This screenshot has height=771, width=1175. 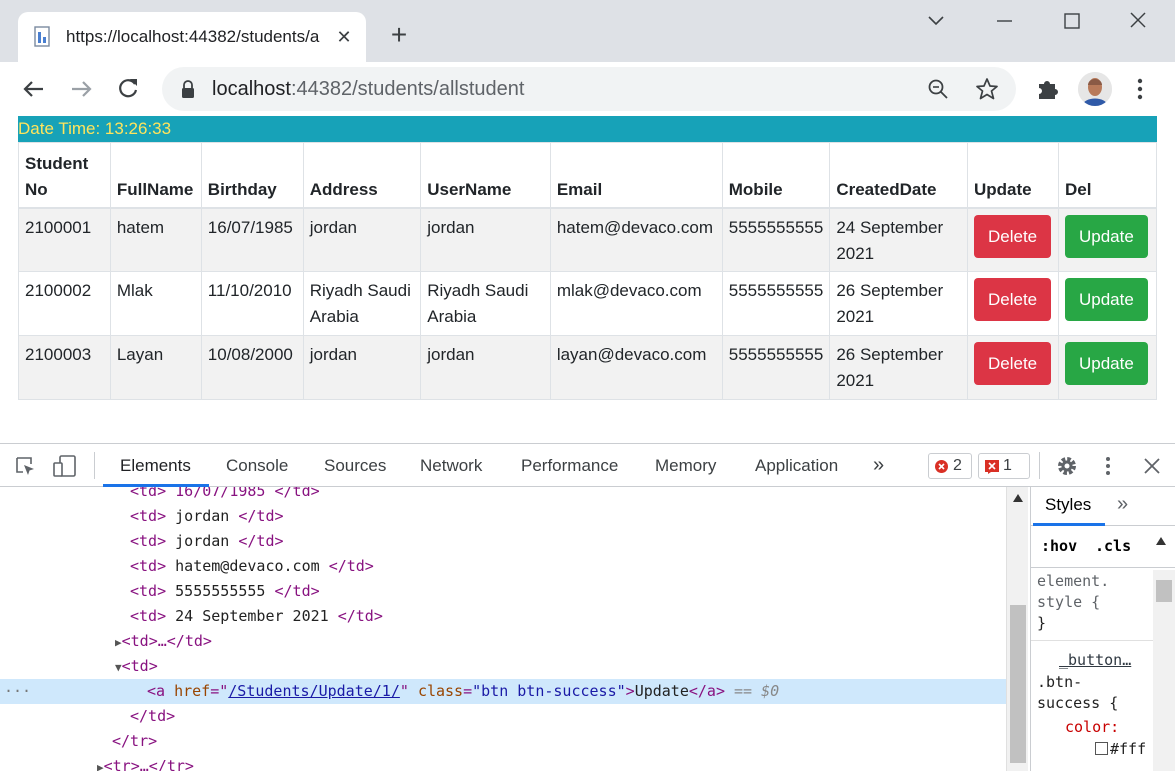 I want to click on error-count-badge: 2, so click(x=950, y=466).